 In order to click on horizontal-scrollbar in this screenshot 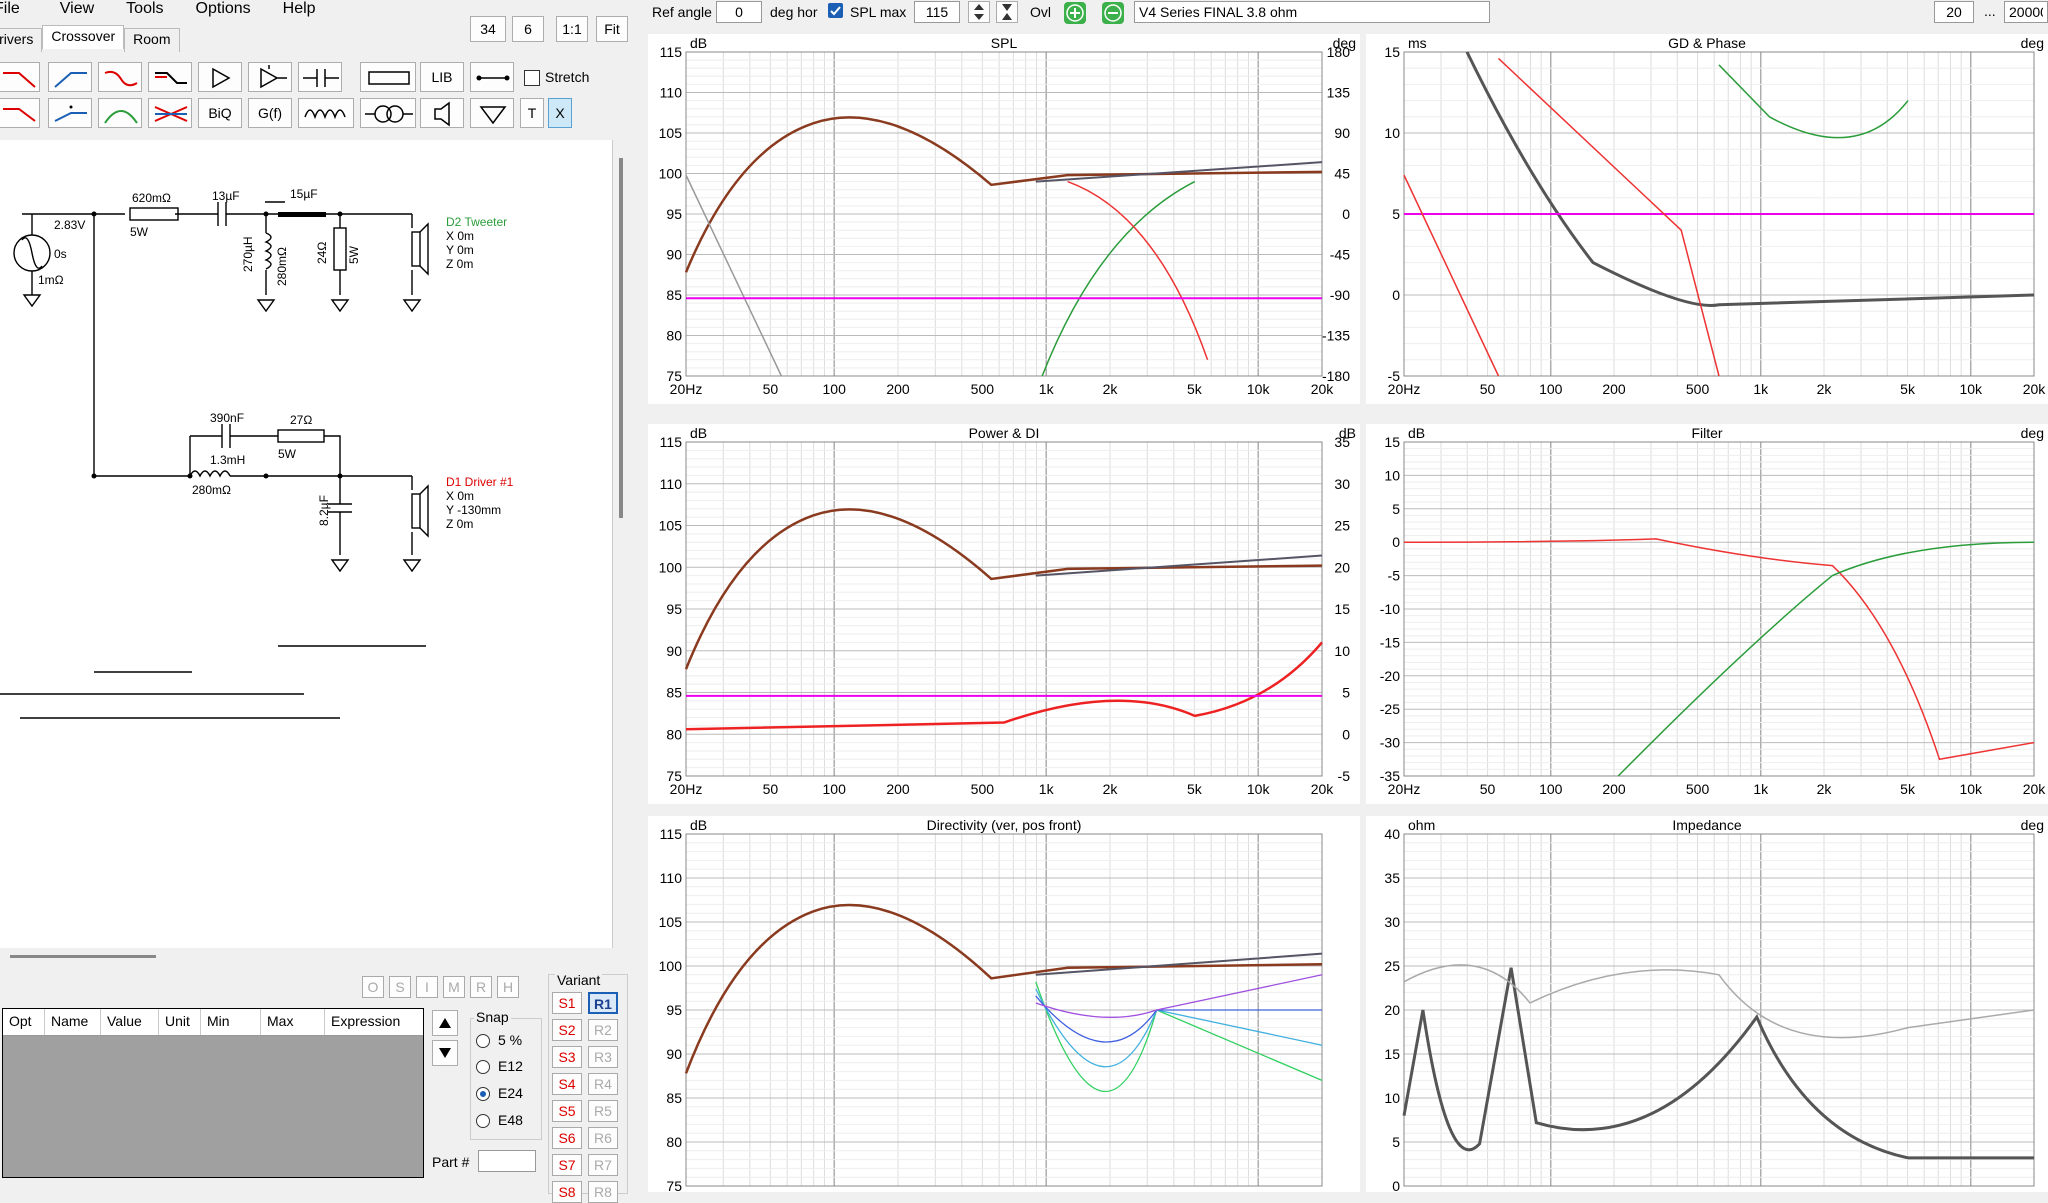, I will do `click(83, 956)`.